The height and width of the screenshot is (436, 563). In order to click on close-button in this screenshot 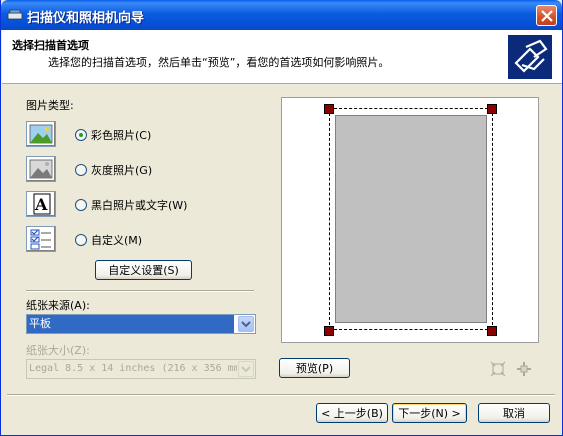, I will do `click(546, 15)`.